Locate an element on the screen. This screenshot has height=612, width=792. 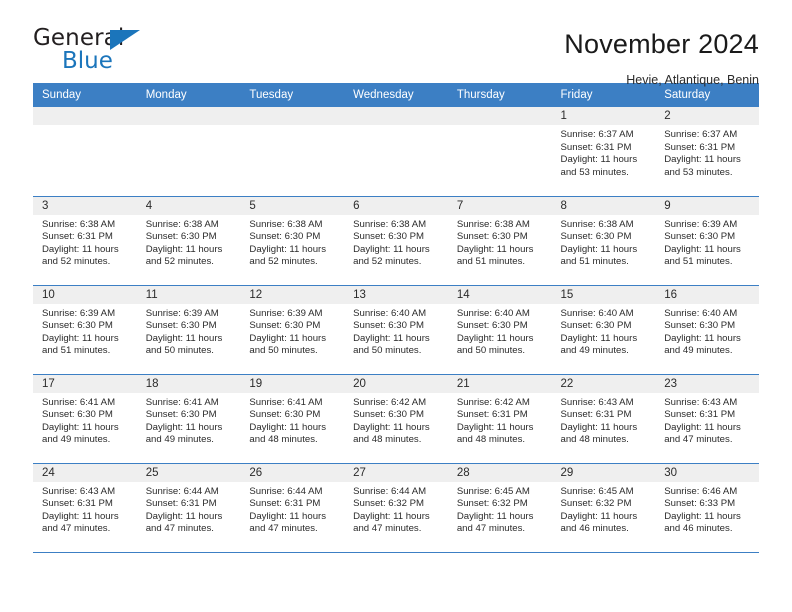
day-number: 7 is located at coordinates (499, 205).